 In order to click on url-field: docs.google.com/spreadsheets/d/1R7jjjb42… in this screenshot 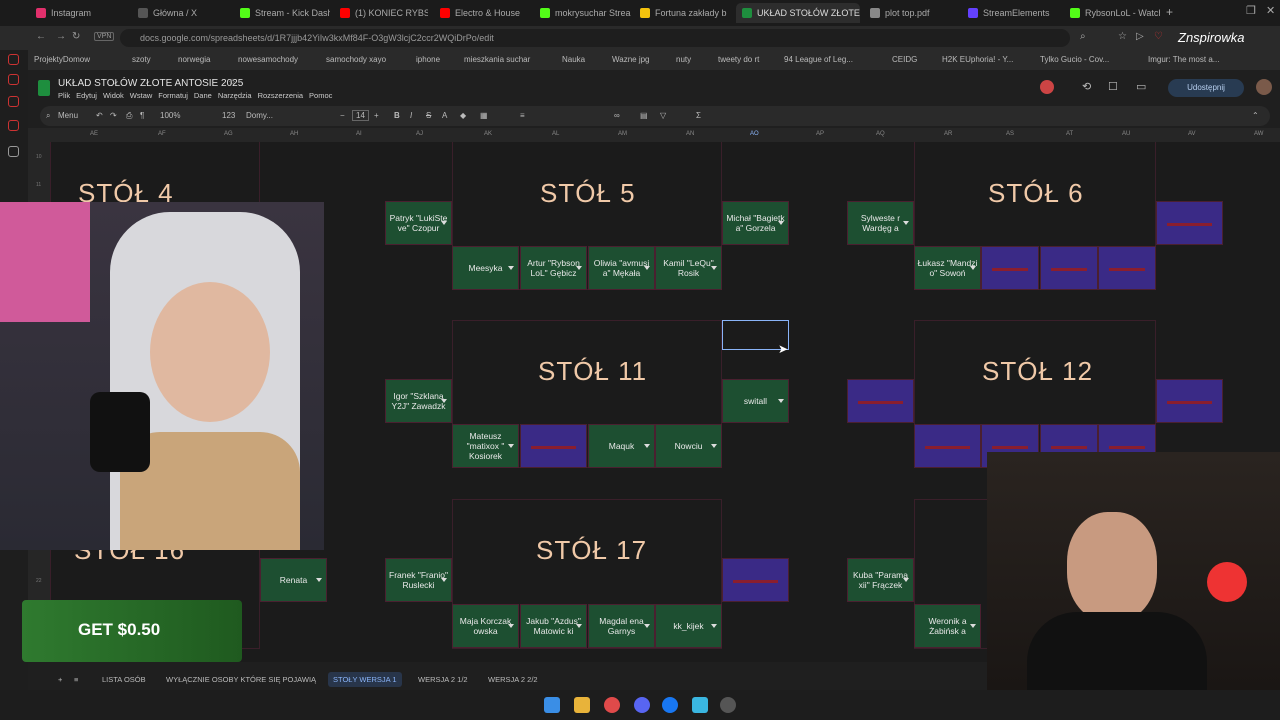, I will do `click(595, 38)`.